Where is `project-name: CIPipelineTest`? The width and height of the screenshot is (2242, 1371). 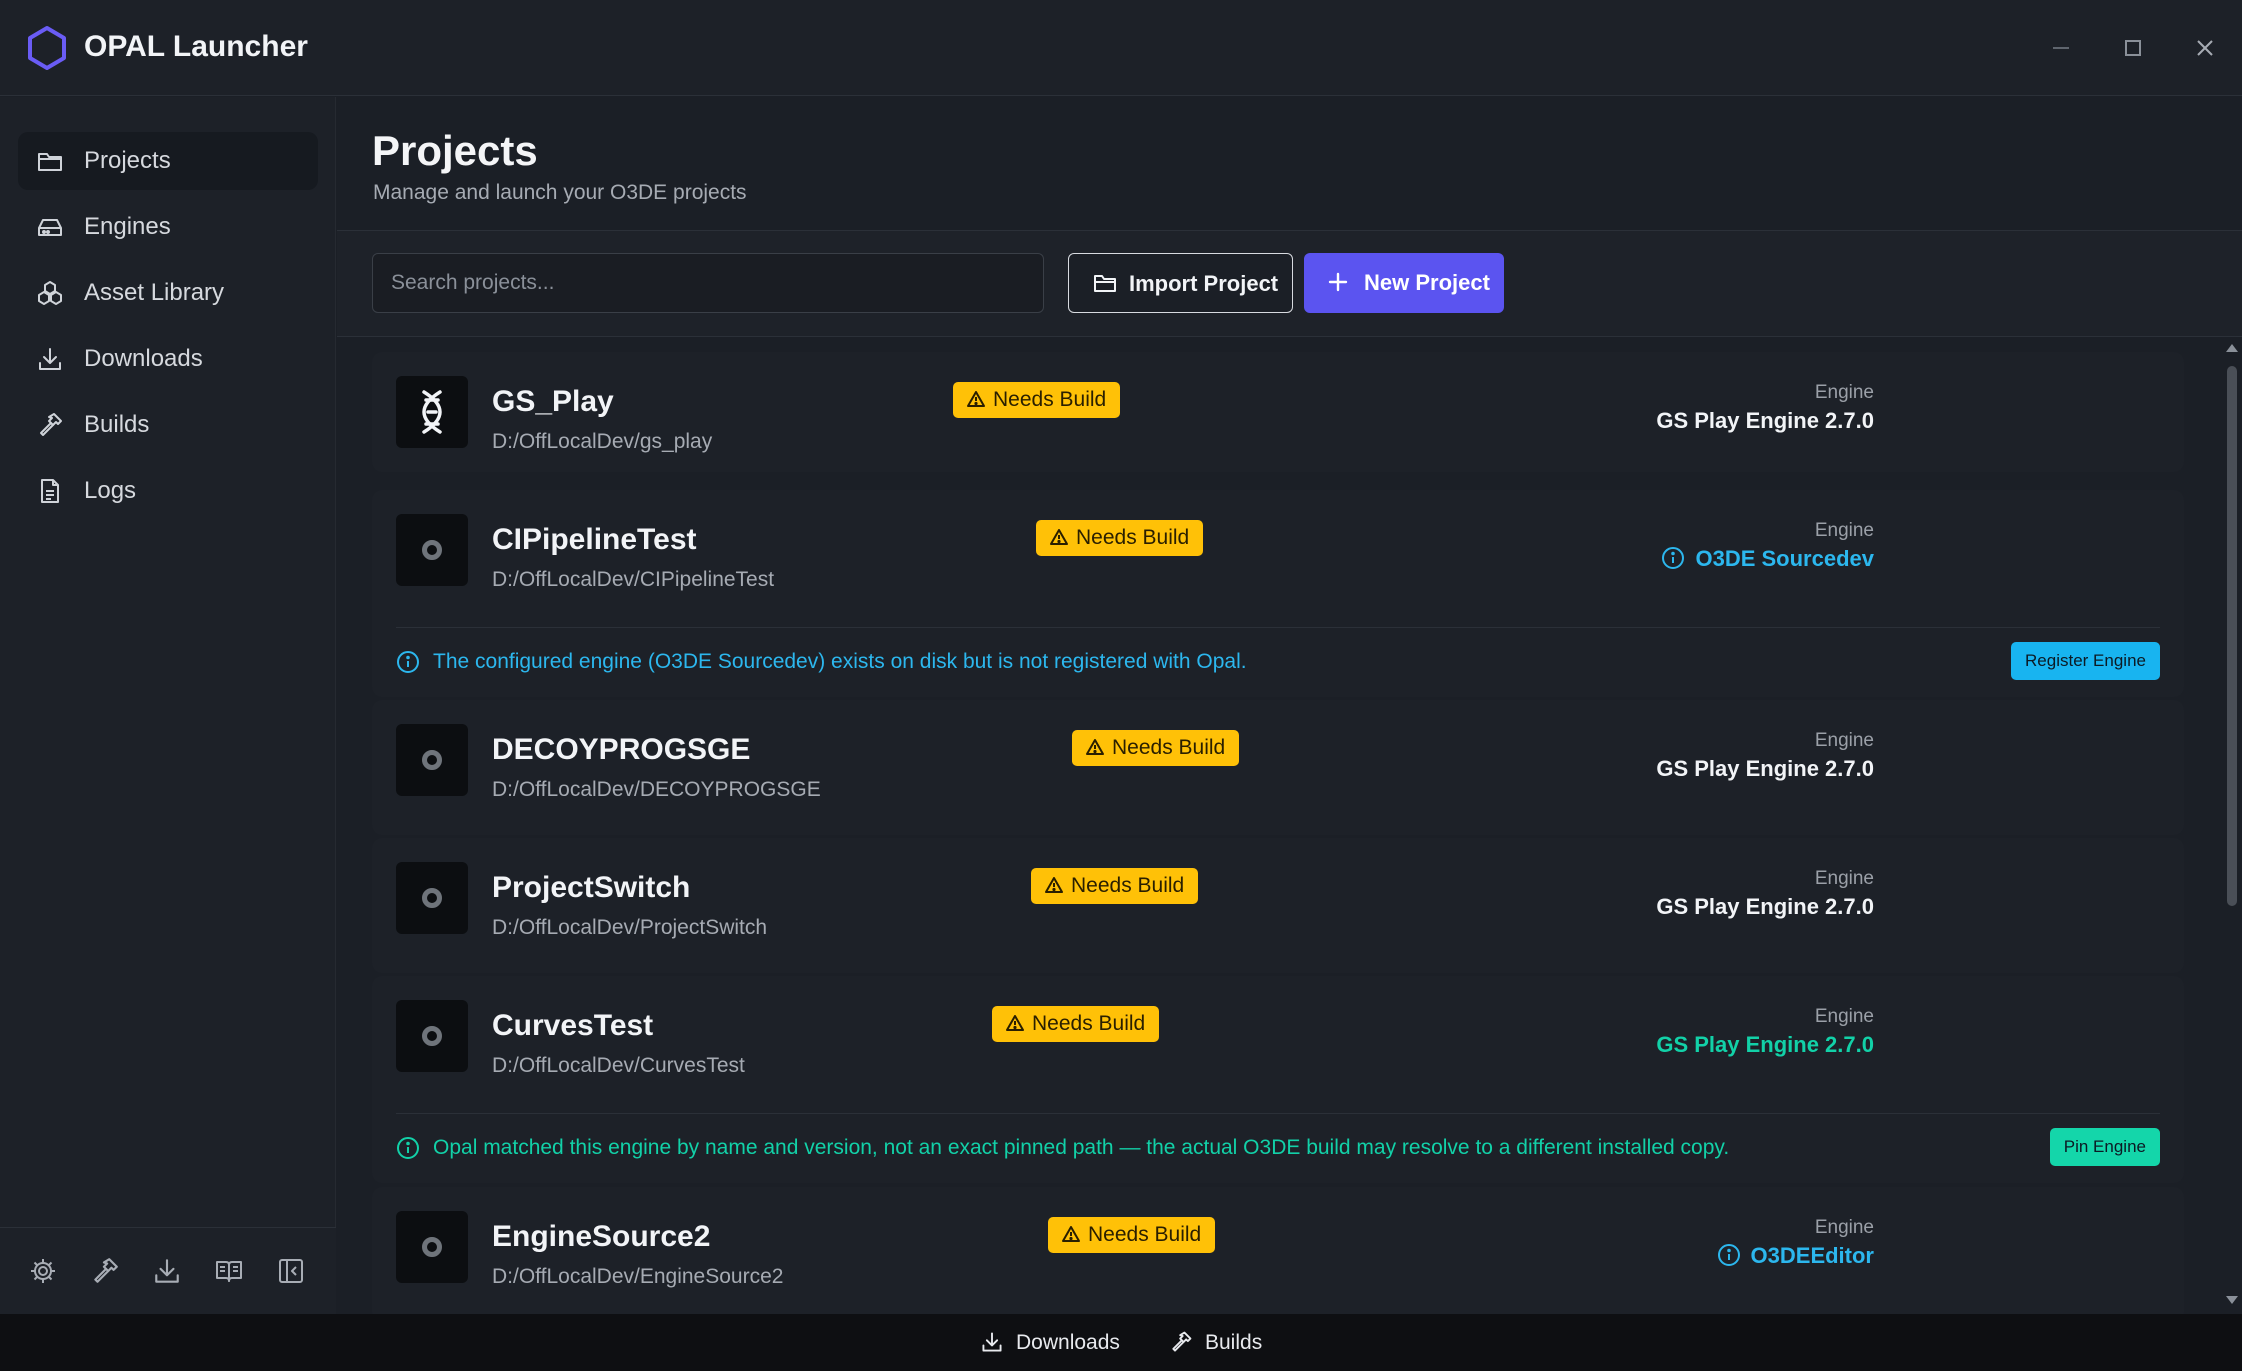 project-name: CIPipelineTest is located at coordinates (594, 539).